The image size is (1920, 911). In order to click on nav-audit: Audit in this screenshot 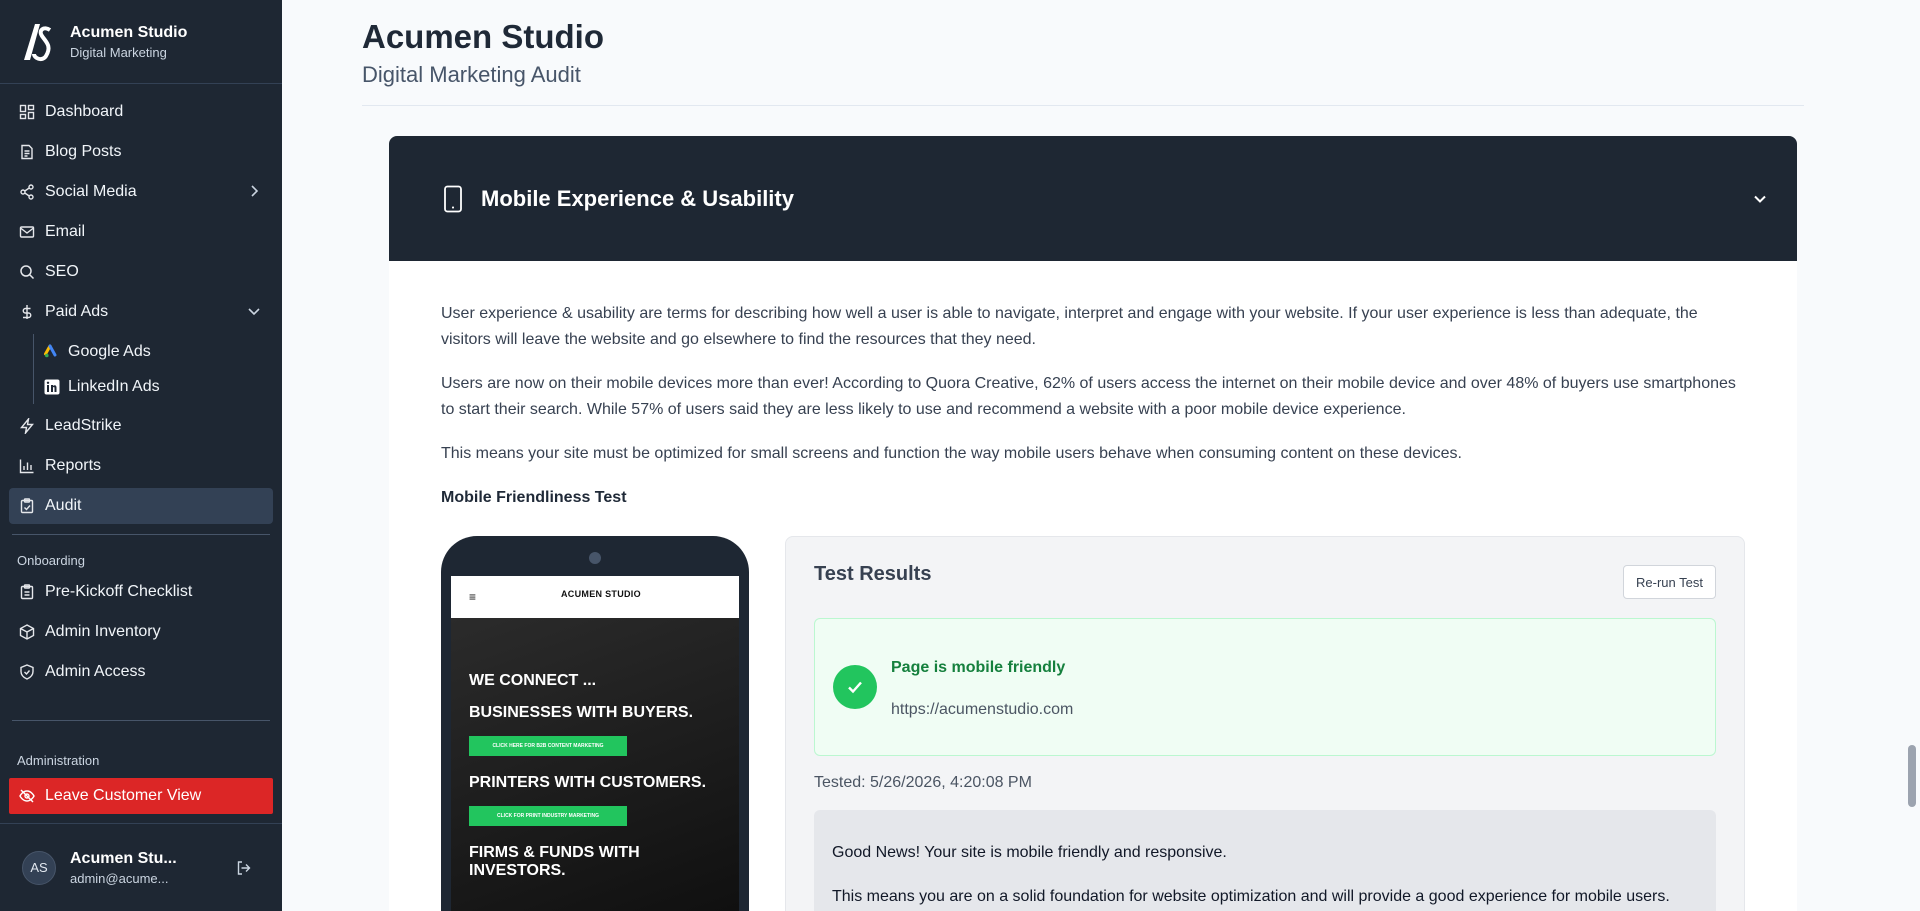, I will do `click(141, 506)`.